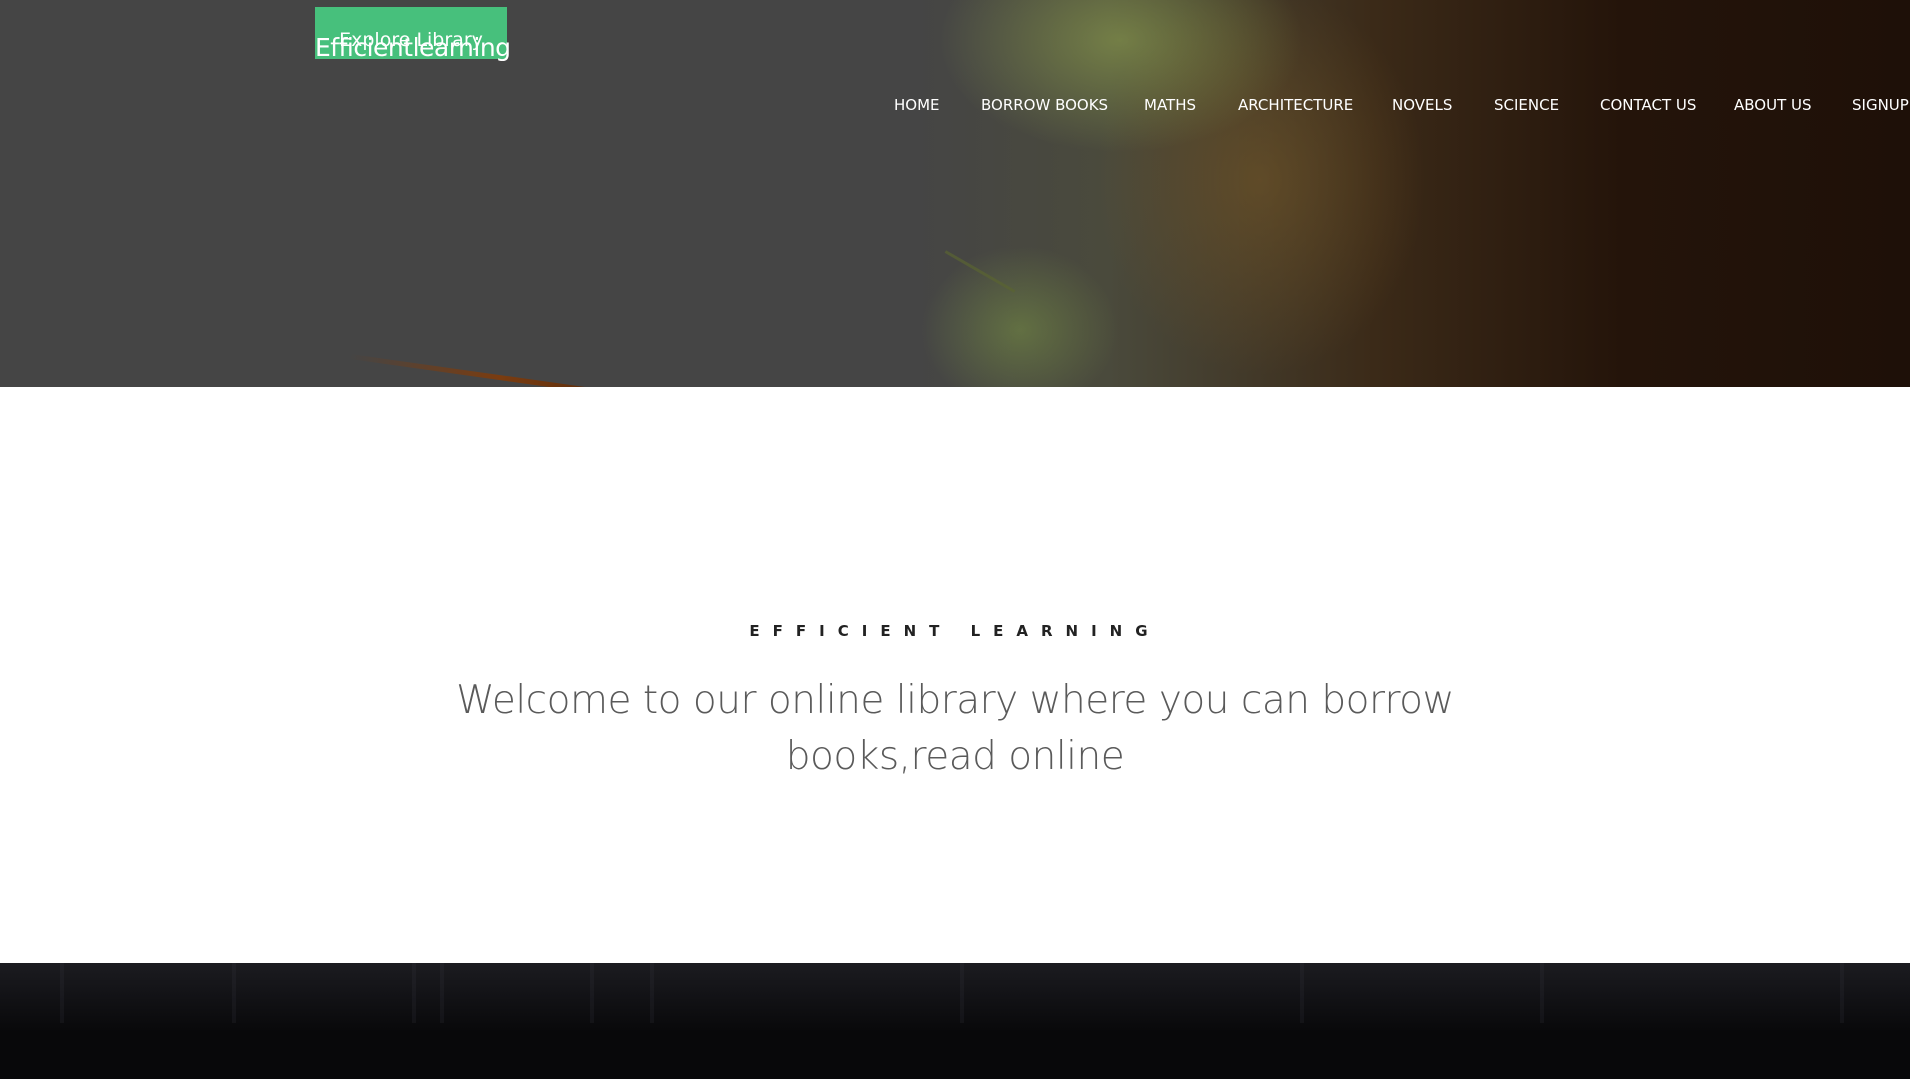 The height and width of the screenshot is (1079, 1910). I want to click on nav-maths: MATHS, so click(1170, 105).